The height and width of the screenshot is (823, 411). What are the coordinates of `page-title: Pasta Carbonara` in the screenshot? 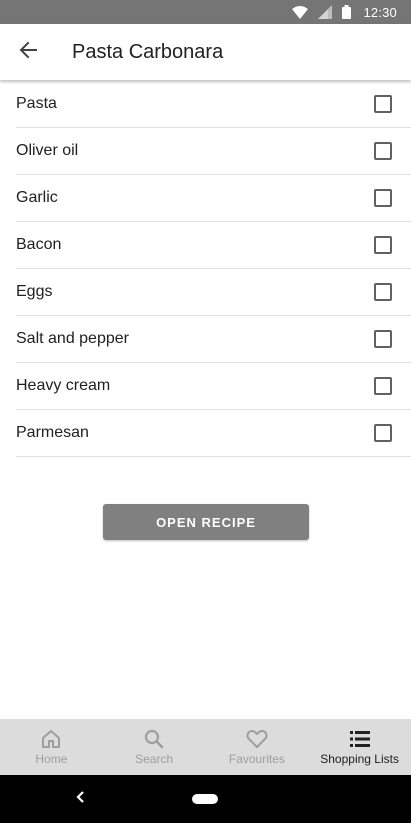 It's located at (148, 51).